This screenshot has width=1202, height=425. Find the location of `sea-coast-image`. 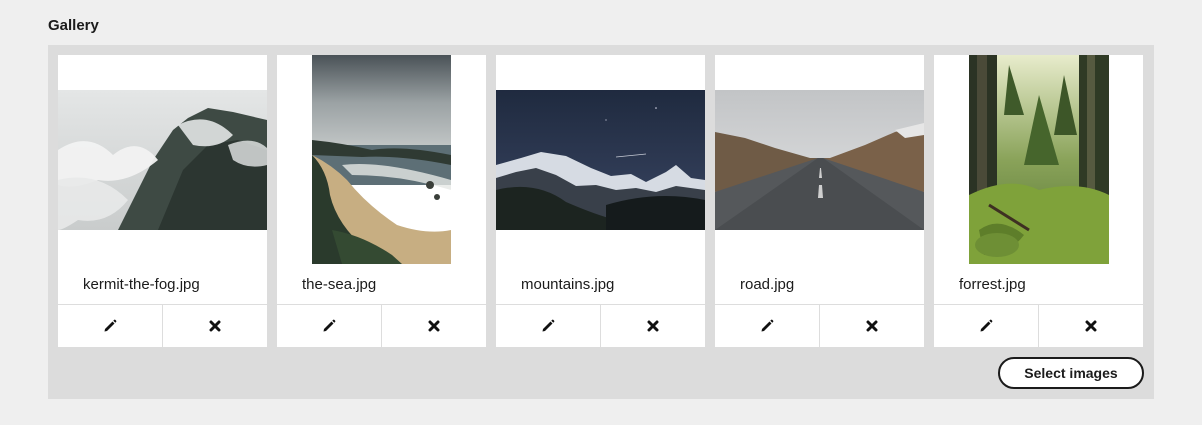

sea-coast-image is located at coordinates (381, 159).